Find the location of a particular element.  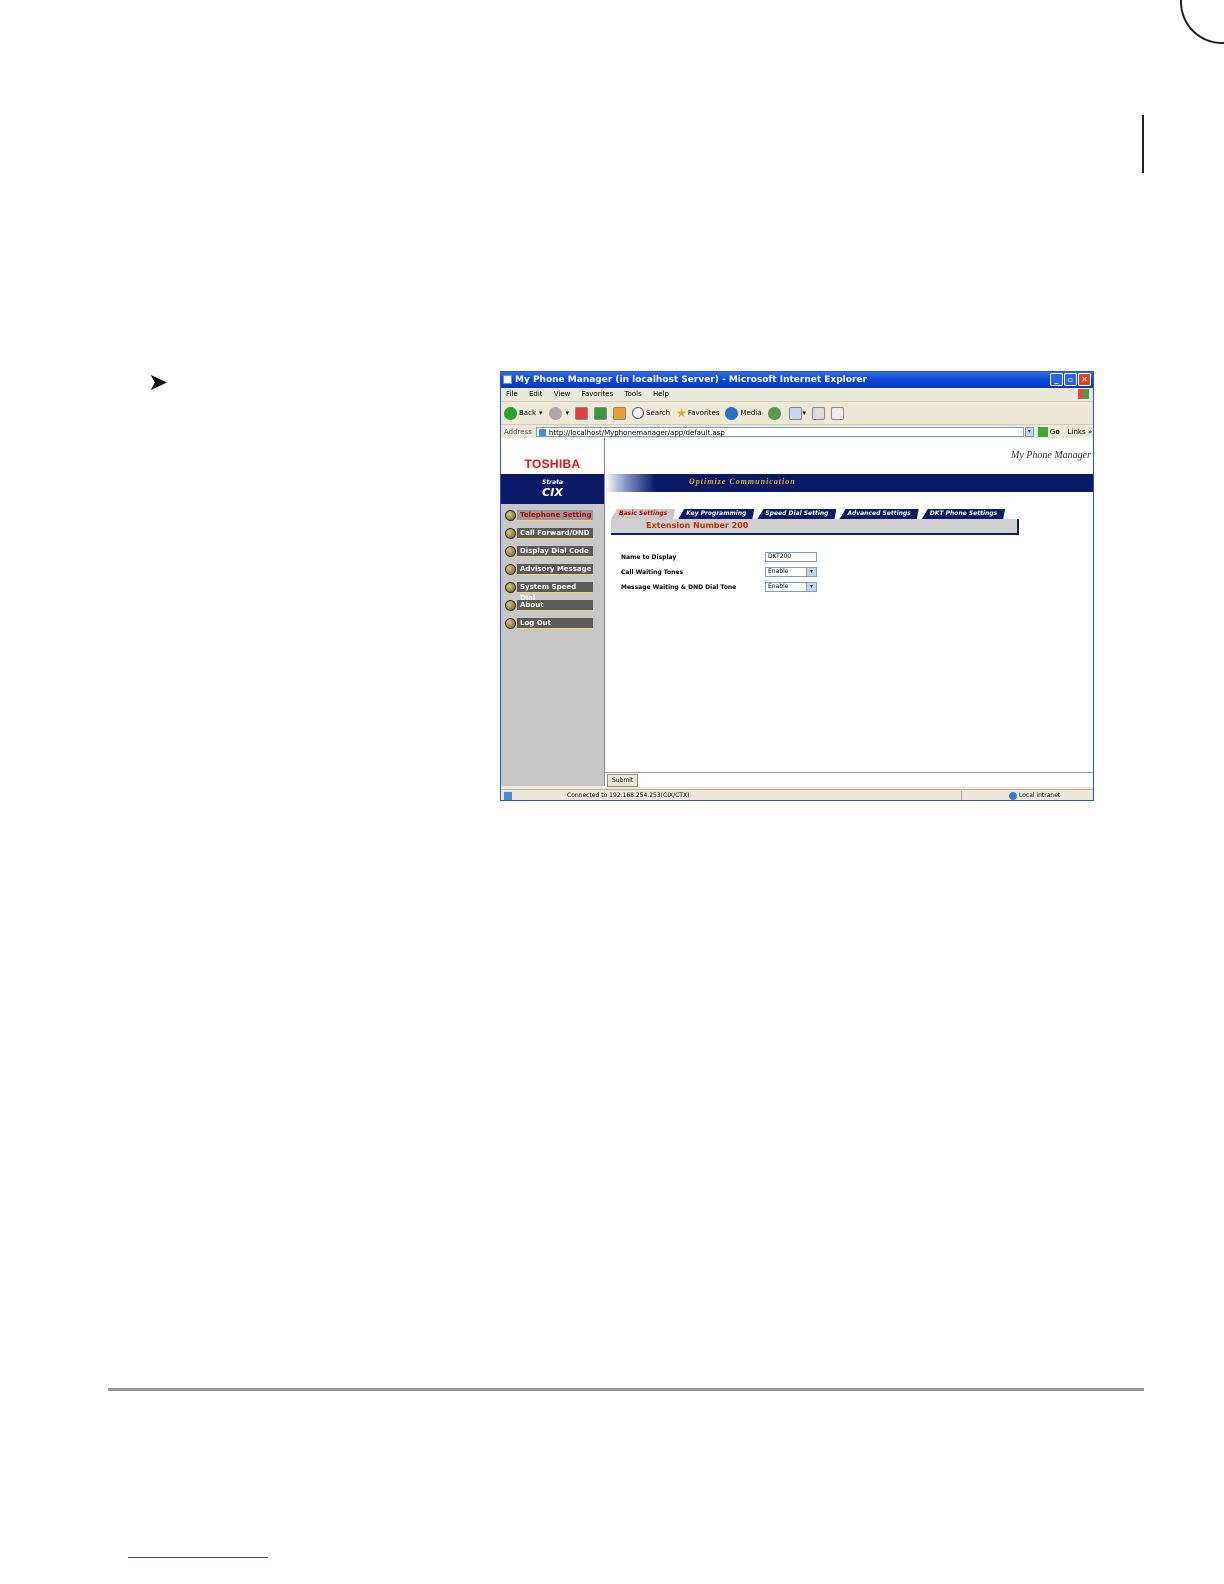

step-arrow-icon: ➤ is located at coordinates (158, 382).